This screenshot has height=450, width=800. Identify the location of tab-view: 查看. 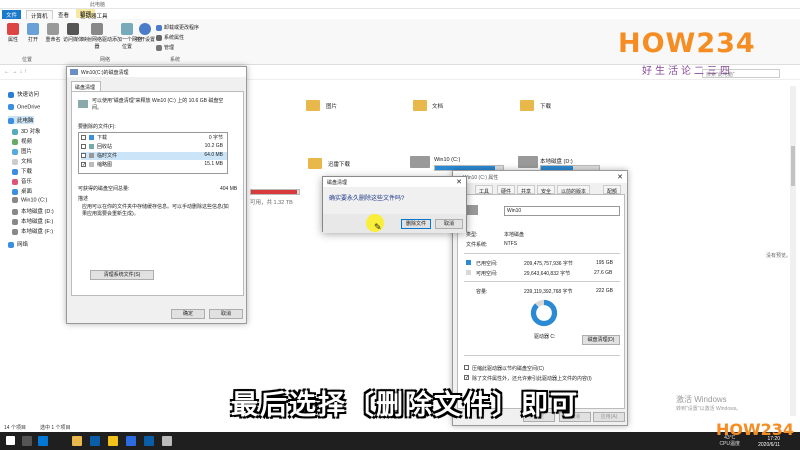
(63, 14).